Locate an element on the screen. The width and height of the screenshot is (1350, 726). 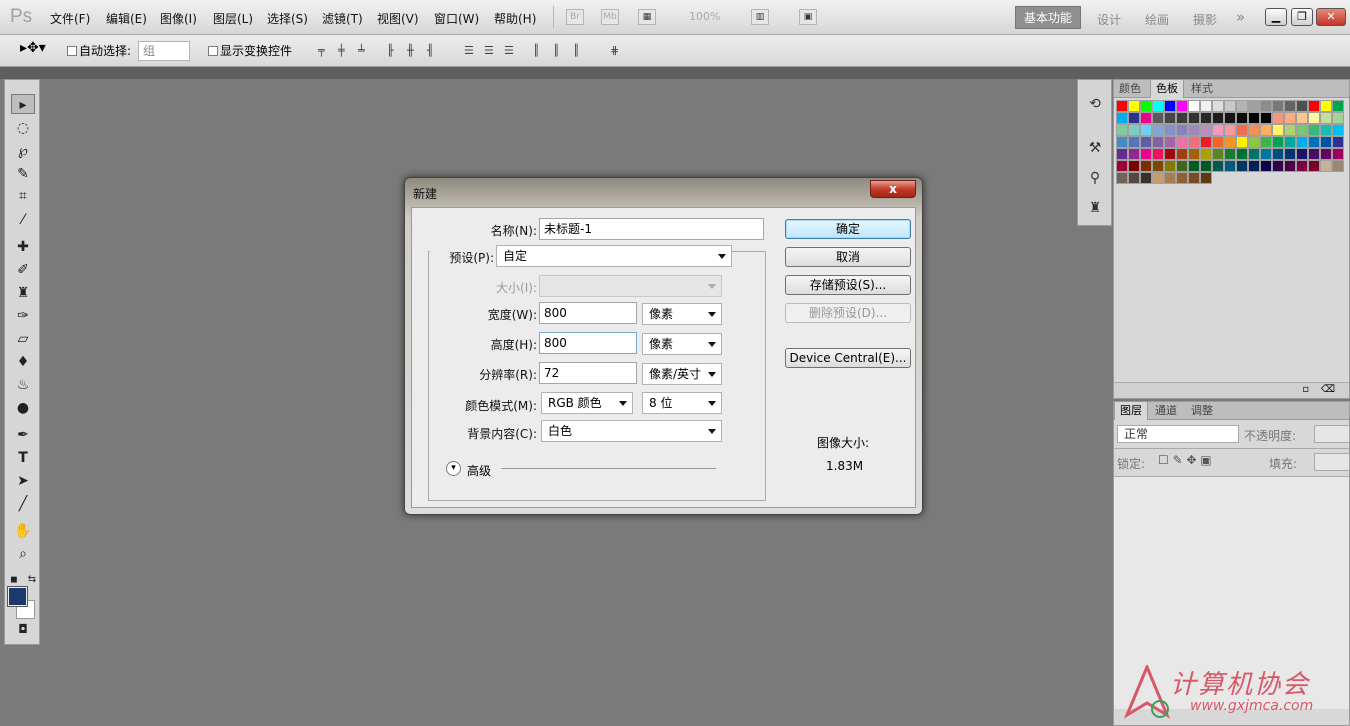
cancel-button: 取消 is located at coordinates (848, 257).